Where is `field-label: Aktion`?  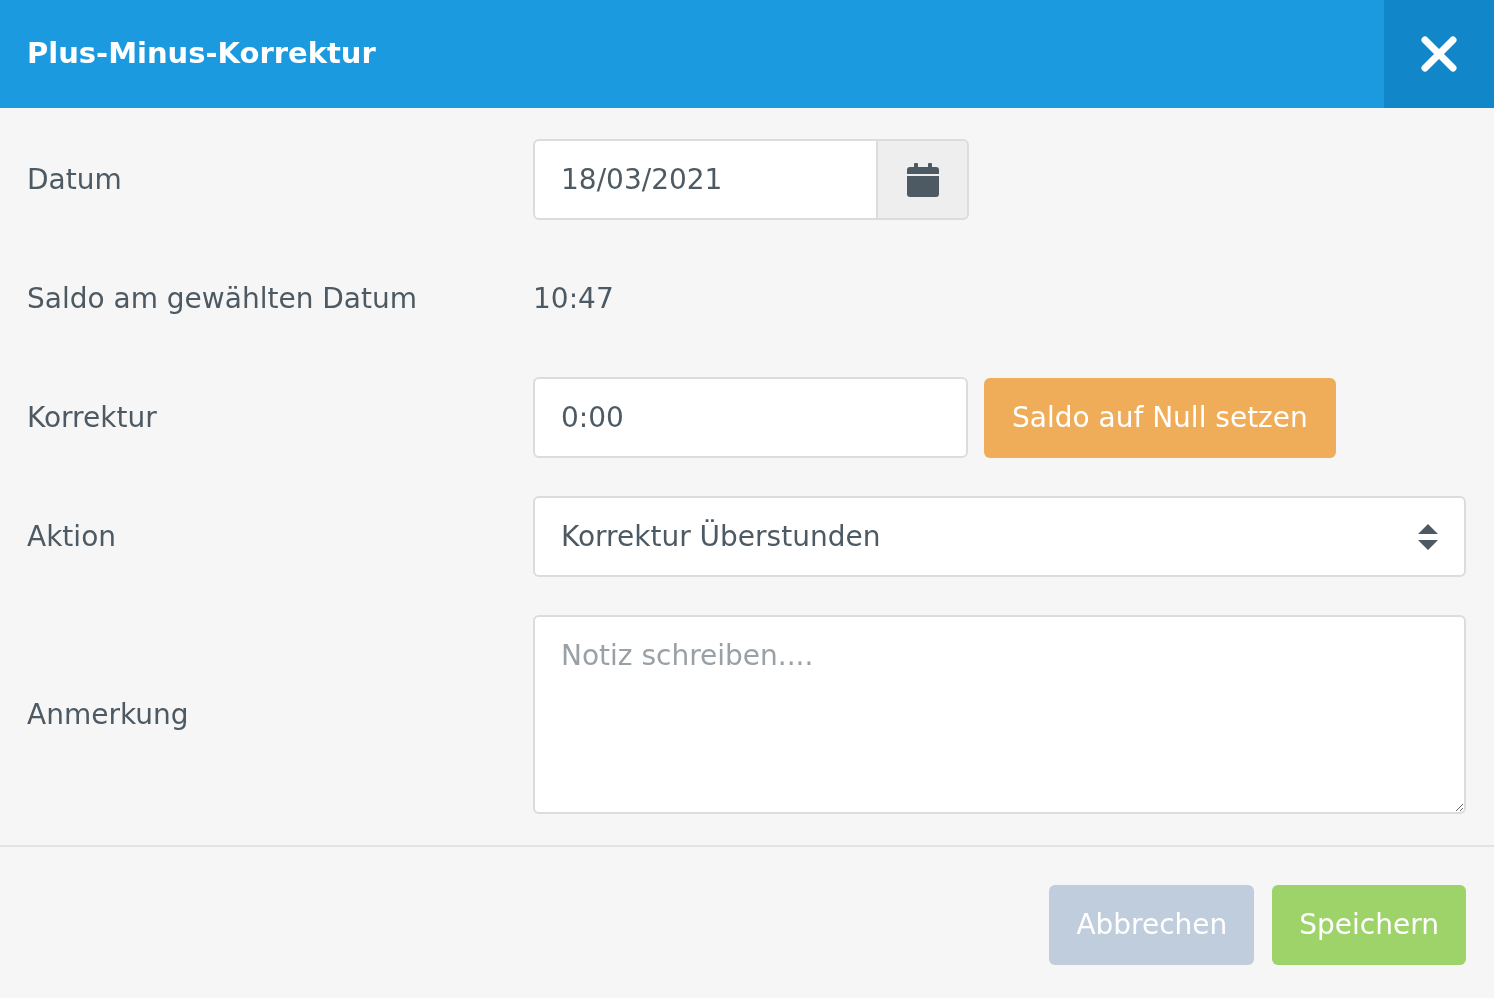 field-label: Aktion is located at coordinates (72, 536).